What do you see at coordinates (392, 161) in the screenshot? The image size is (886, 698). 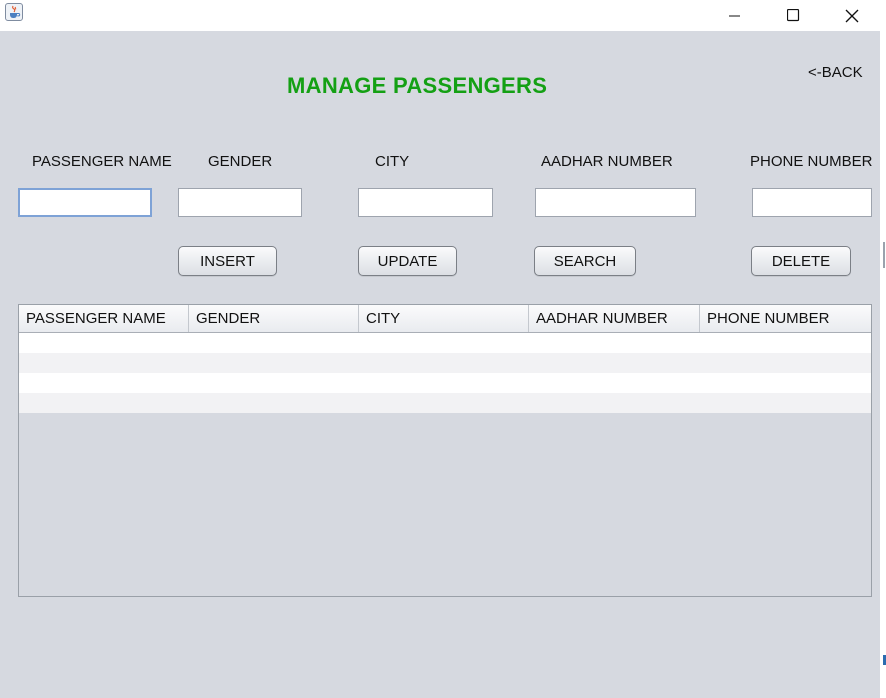 I see `city-label: CITY` at bounding box center [392, 161].